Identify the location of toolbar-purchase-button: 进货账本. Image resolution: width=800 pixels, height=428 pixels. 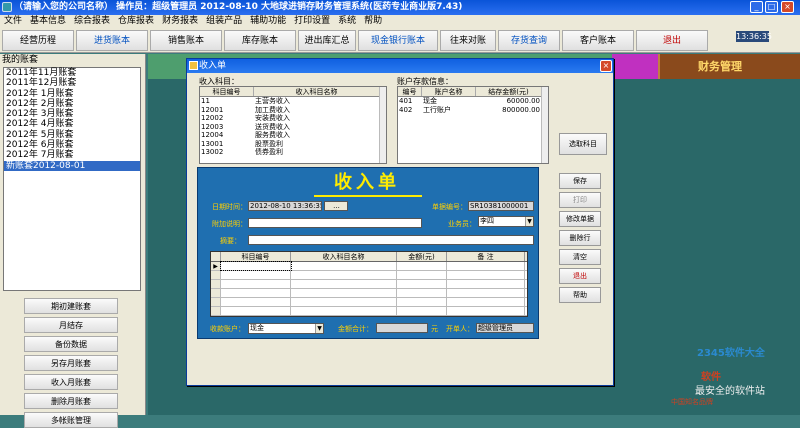
(112, 40).